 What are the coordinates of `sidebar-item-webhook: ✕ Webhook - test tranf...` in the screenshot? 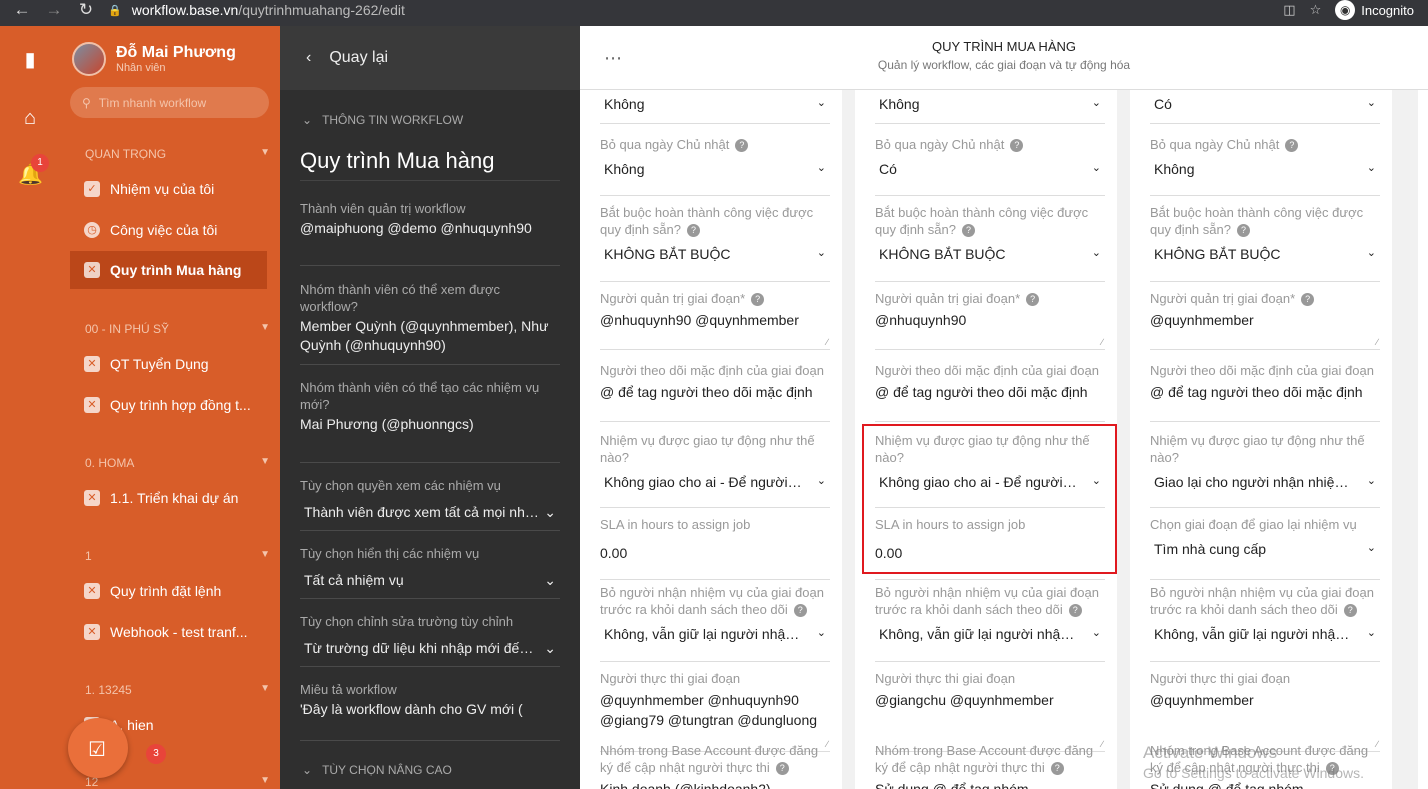 It's located at (168, 632).